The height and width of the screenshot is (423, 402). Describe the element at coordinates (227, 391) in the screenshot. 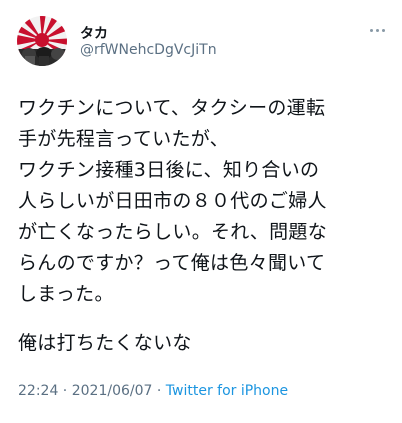

I see `tweet-source-link: Twitter for iPhone` at that location.